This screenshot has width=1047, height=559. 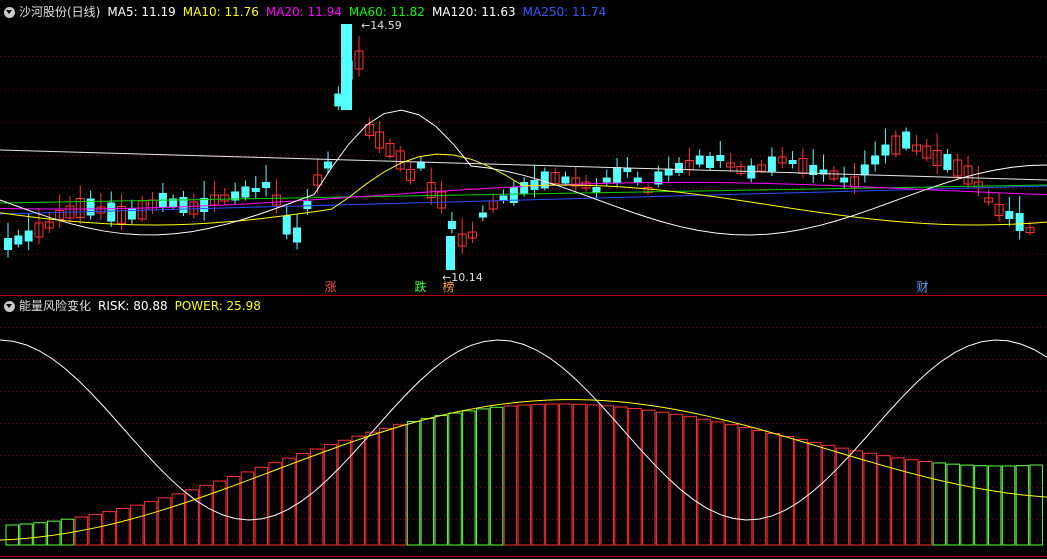 What do you see at coordinates (55, 306) in the screenshot?
I see `sub-panel-title: 能量风险变化` at bounding box center [55, 306].